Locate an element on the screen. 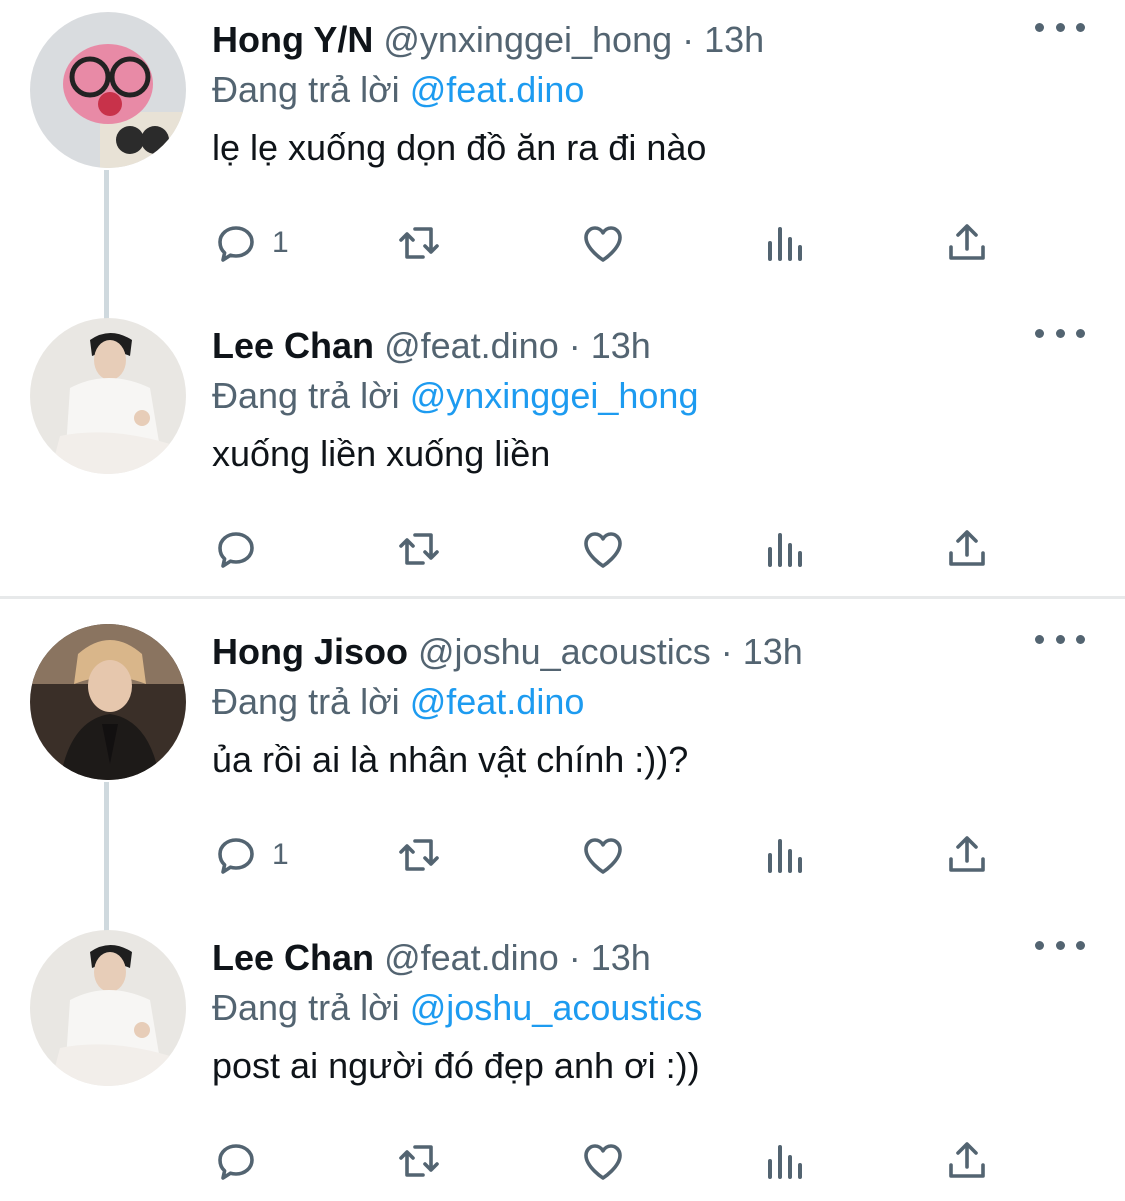 This screenshot has height=1201, width=1125. replying-to: Đang trả lời @ynxinggei_hong is located at coordinates (648, 396).